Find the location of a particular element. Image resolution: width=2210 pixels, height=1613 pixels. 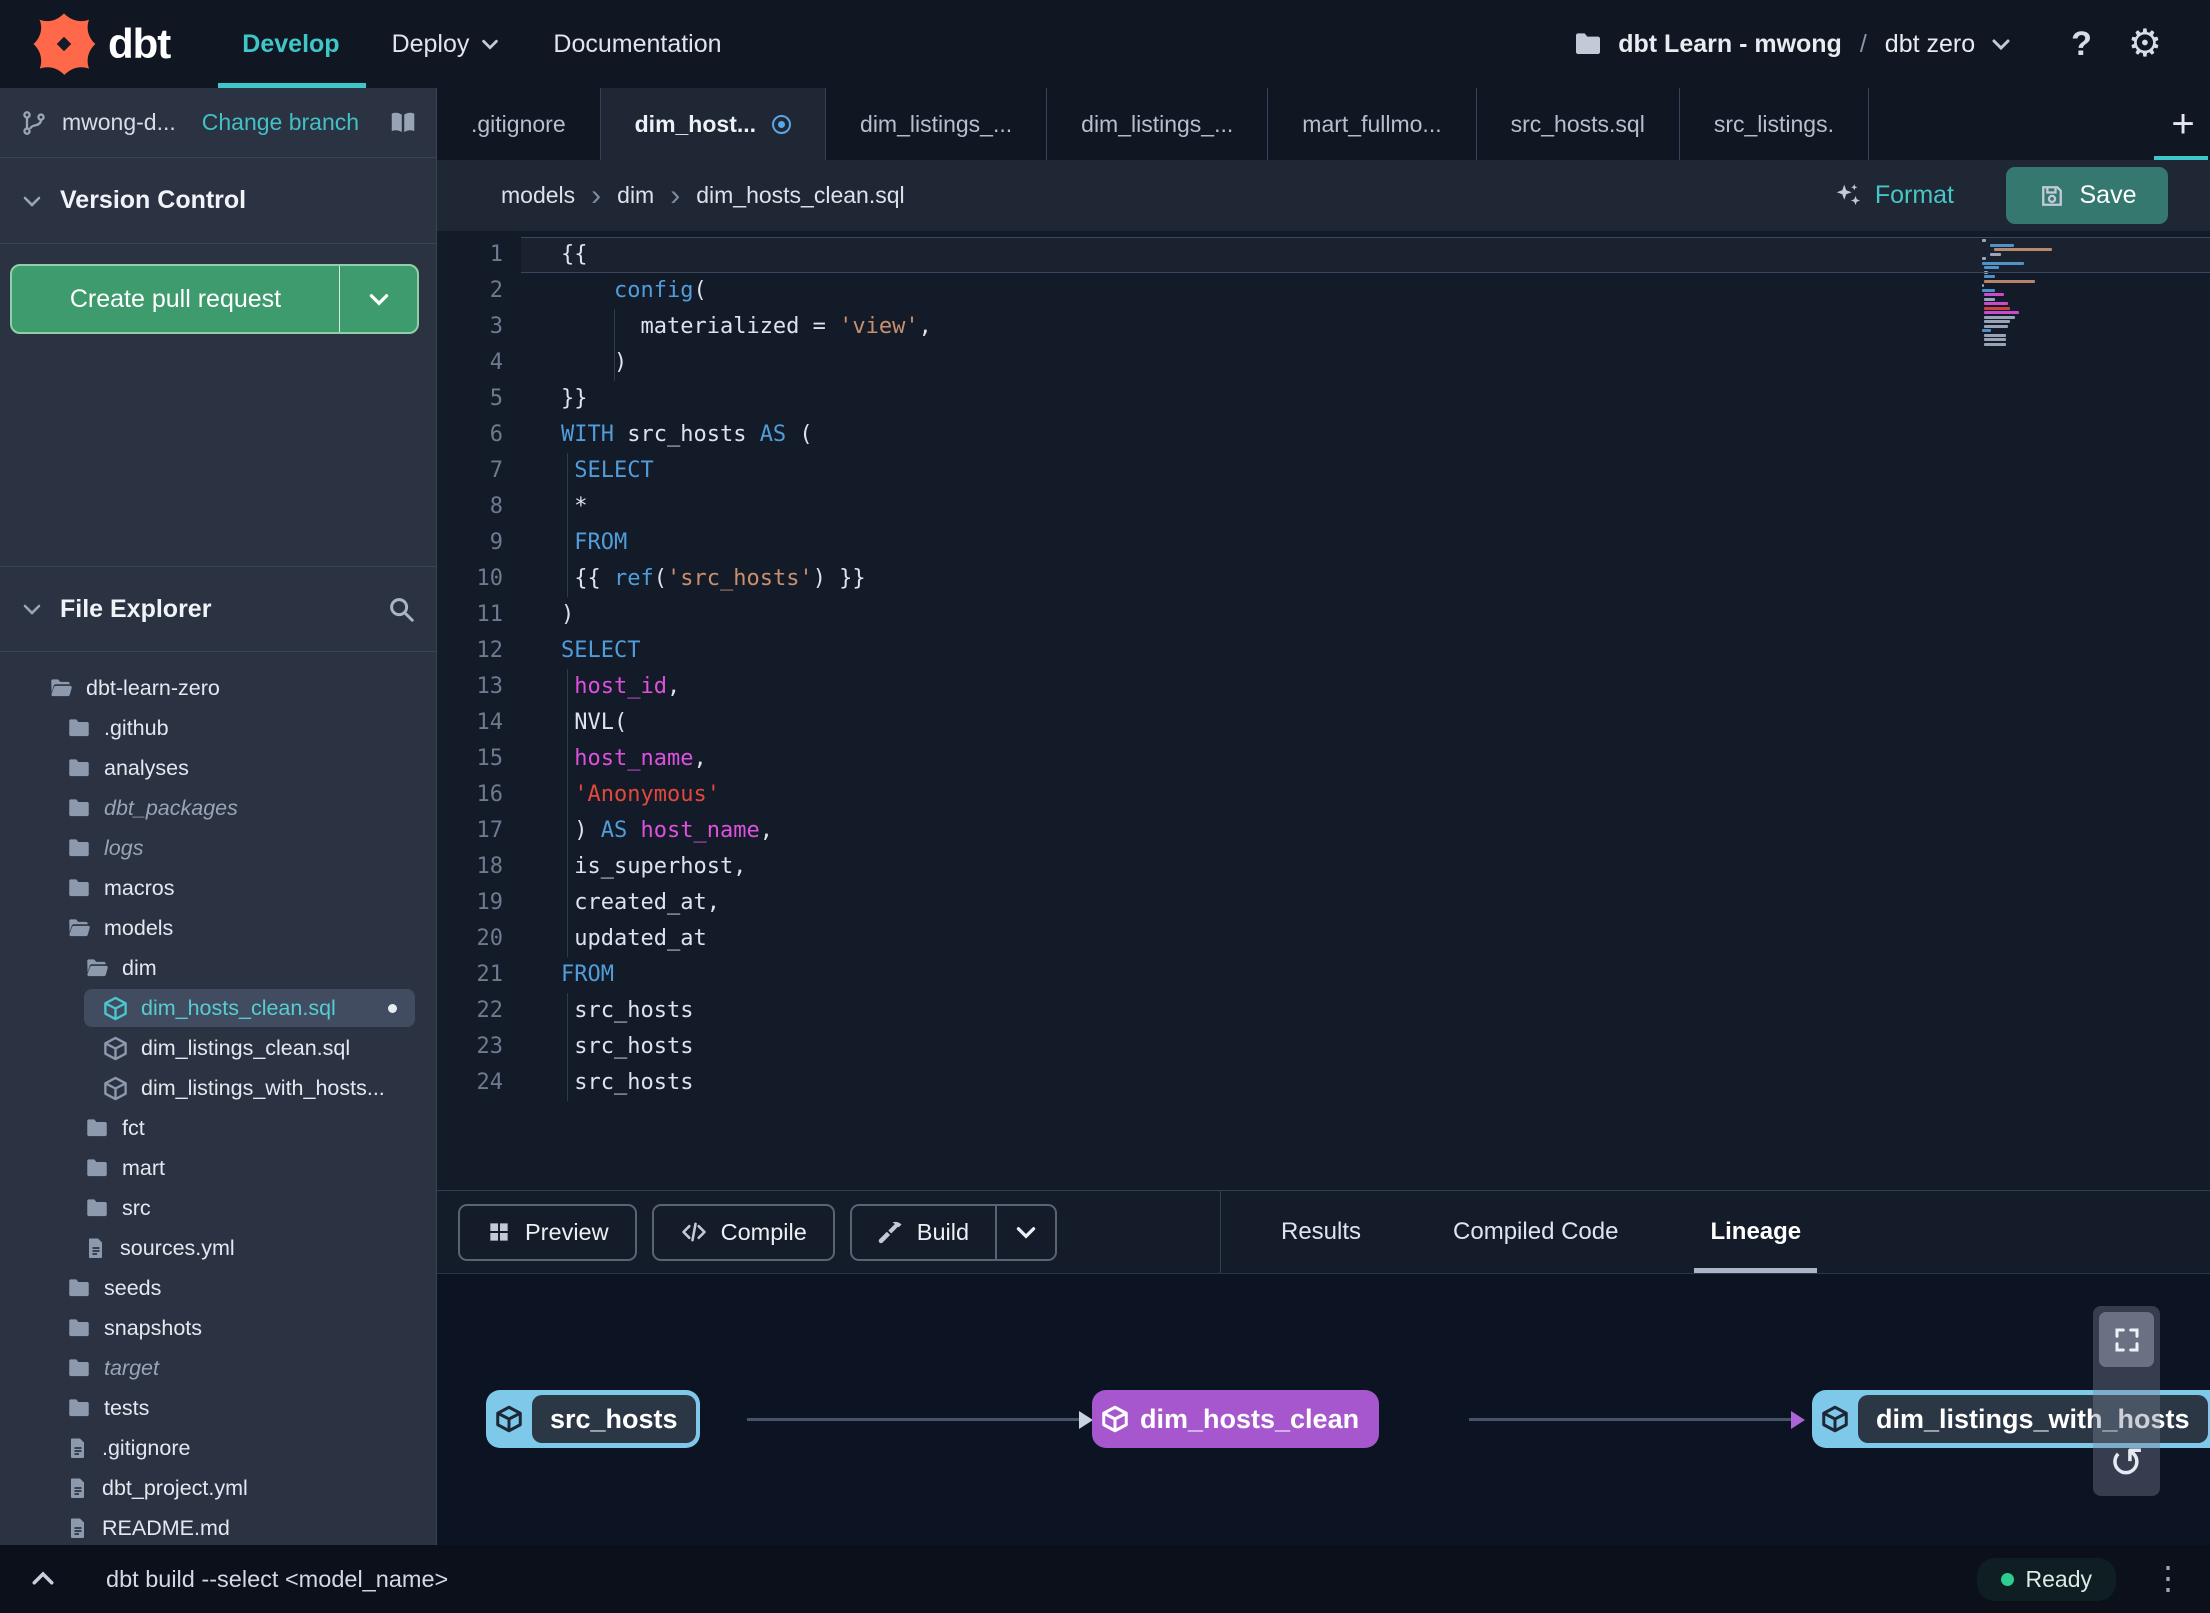

code-line: 6 WITH src_hosts AS ( is located at coordinates (1323, 435).